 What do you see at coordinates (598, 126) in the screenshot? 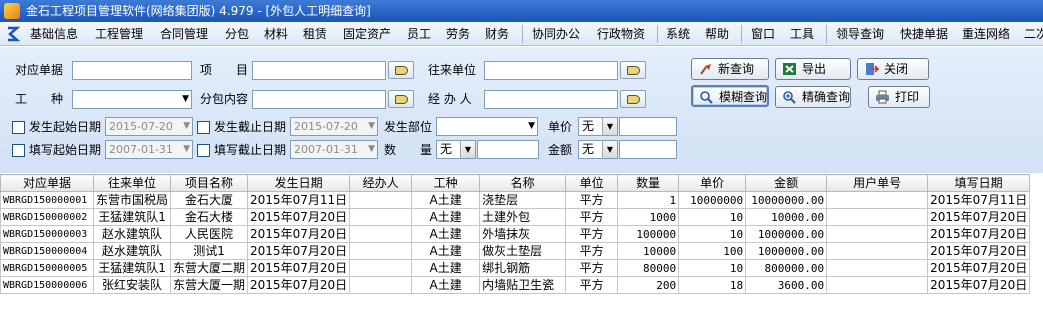
I see `unit-price-op-select: 无 ▼` at bounding box center [598, 126].